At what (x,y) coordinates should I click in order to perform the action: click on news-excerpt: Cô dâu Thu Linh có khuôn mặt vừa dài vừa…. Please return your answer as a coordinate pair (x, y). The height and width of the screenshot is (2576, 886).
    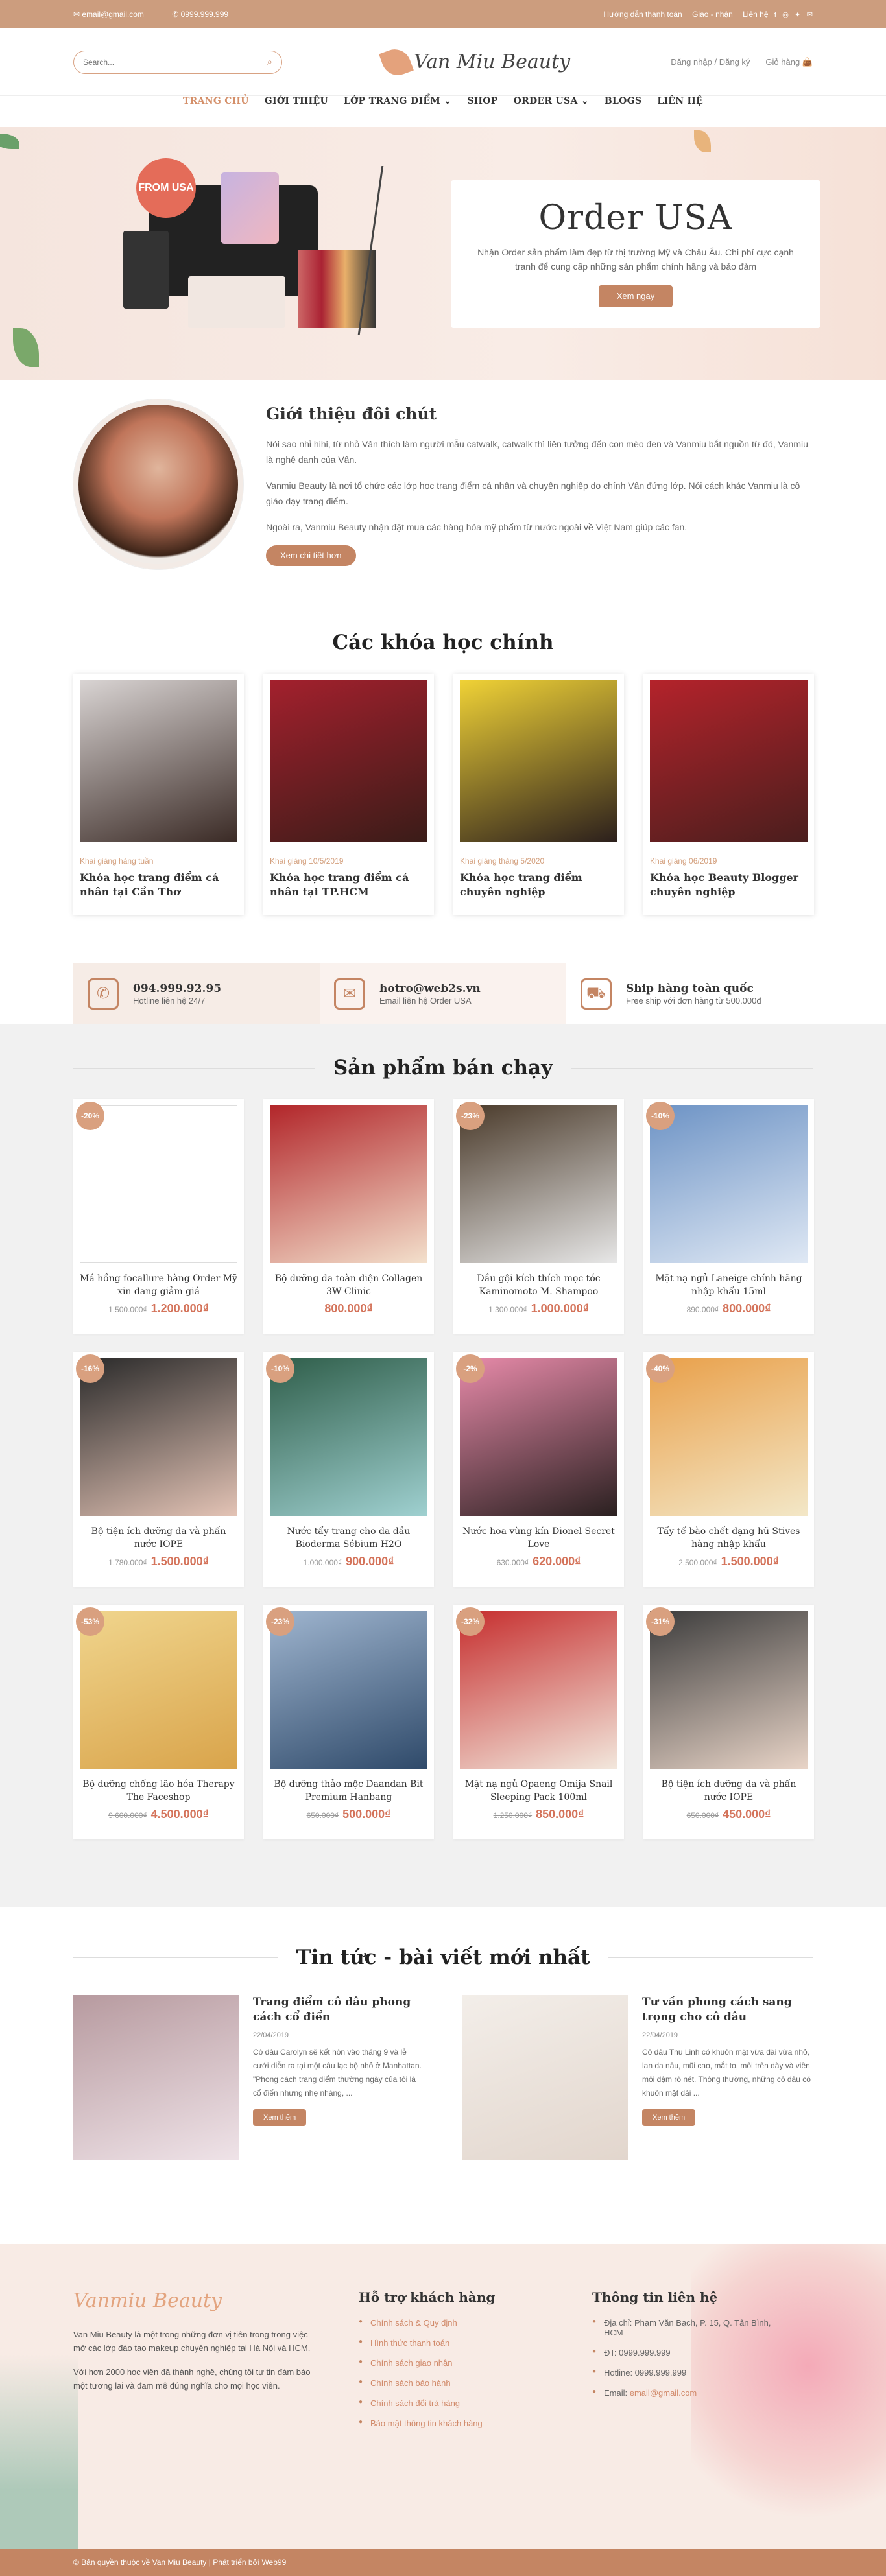
    Looking at the image, I should click on (726, 2072).